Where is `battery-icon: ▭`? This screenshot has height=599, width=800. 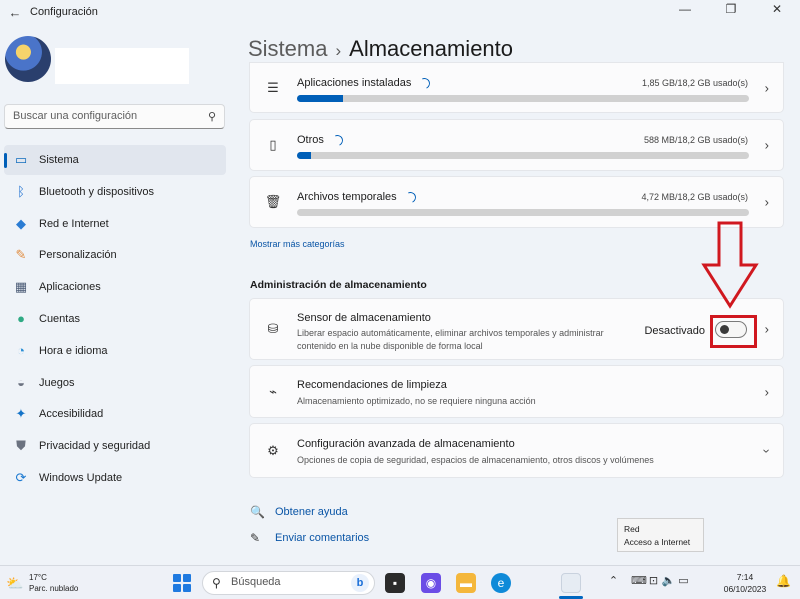 battery-icon: ▭ is located at coordinates (683, 580).